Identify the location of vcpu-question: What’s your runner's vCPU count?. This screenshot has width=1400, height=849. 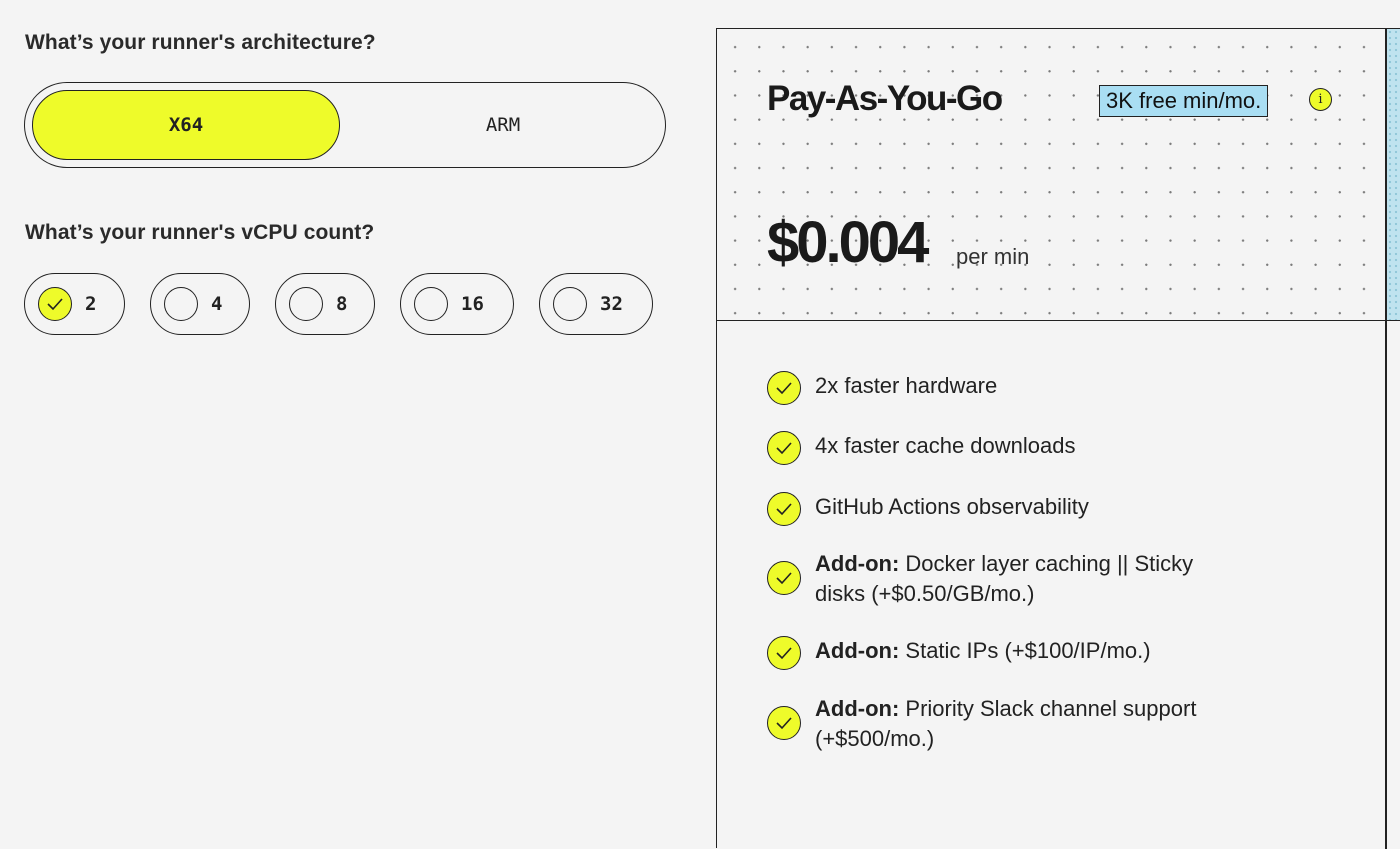
(200, 232).